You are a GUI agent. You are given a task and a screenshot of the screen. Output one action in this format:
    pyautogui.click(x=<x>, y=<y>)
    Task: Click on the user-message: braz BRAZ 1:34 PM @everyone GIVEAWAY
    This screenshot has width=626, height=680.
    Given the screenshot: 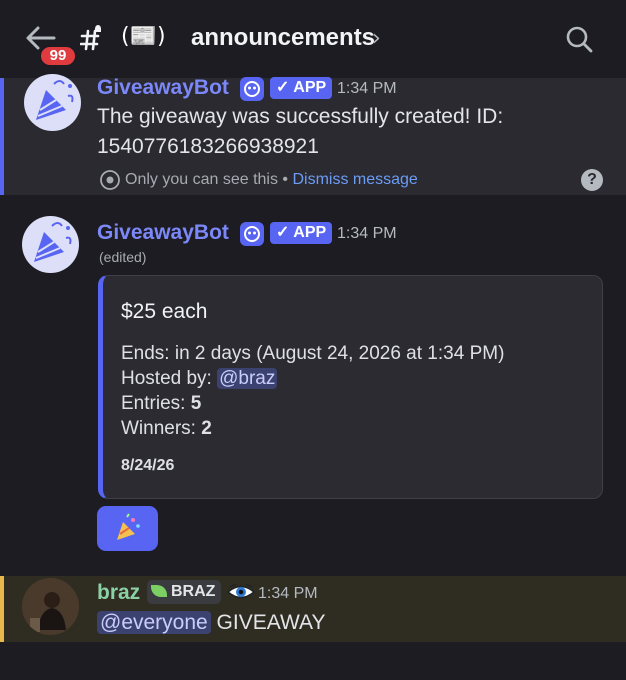 What is the action you would take?
    pyautogui.click(x=313, y=609)
    